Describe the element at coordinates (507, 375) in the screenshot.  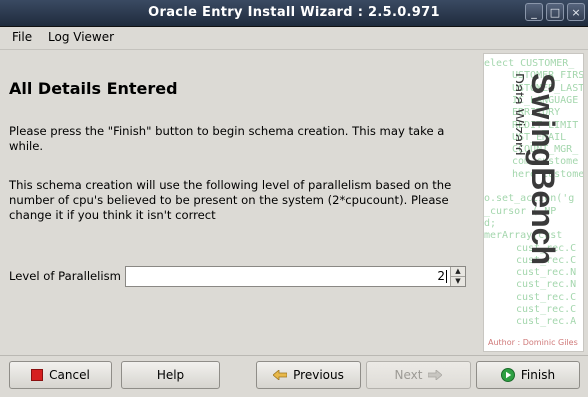
I see `play-icon` at that location.